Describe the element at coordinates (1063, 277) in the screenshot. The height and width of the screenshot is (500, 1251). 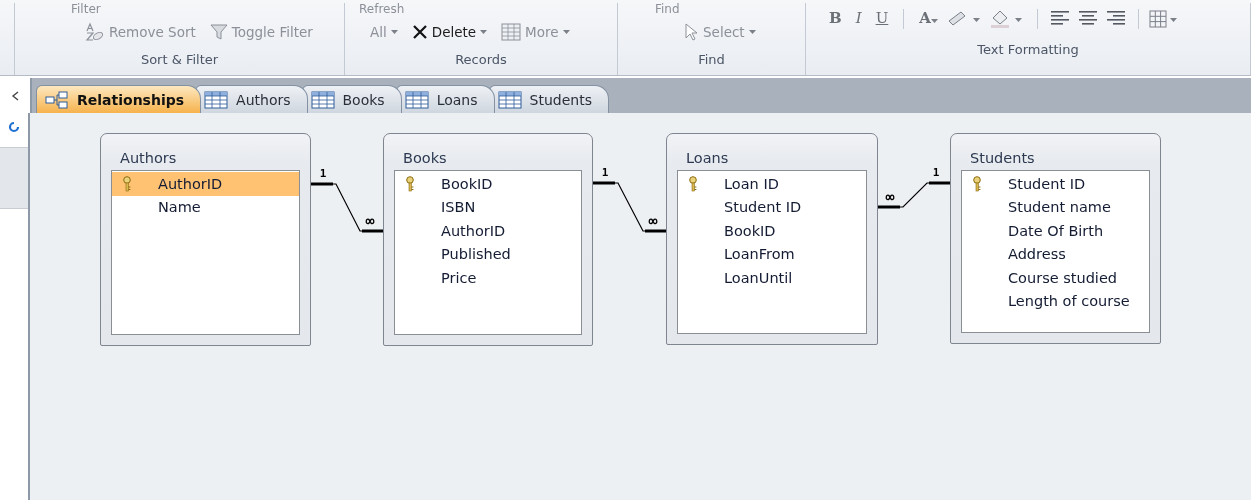
I see `field-name: Course studied` at that location.